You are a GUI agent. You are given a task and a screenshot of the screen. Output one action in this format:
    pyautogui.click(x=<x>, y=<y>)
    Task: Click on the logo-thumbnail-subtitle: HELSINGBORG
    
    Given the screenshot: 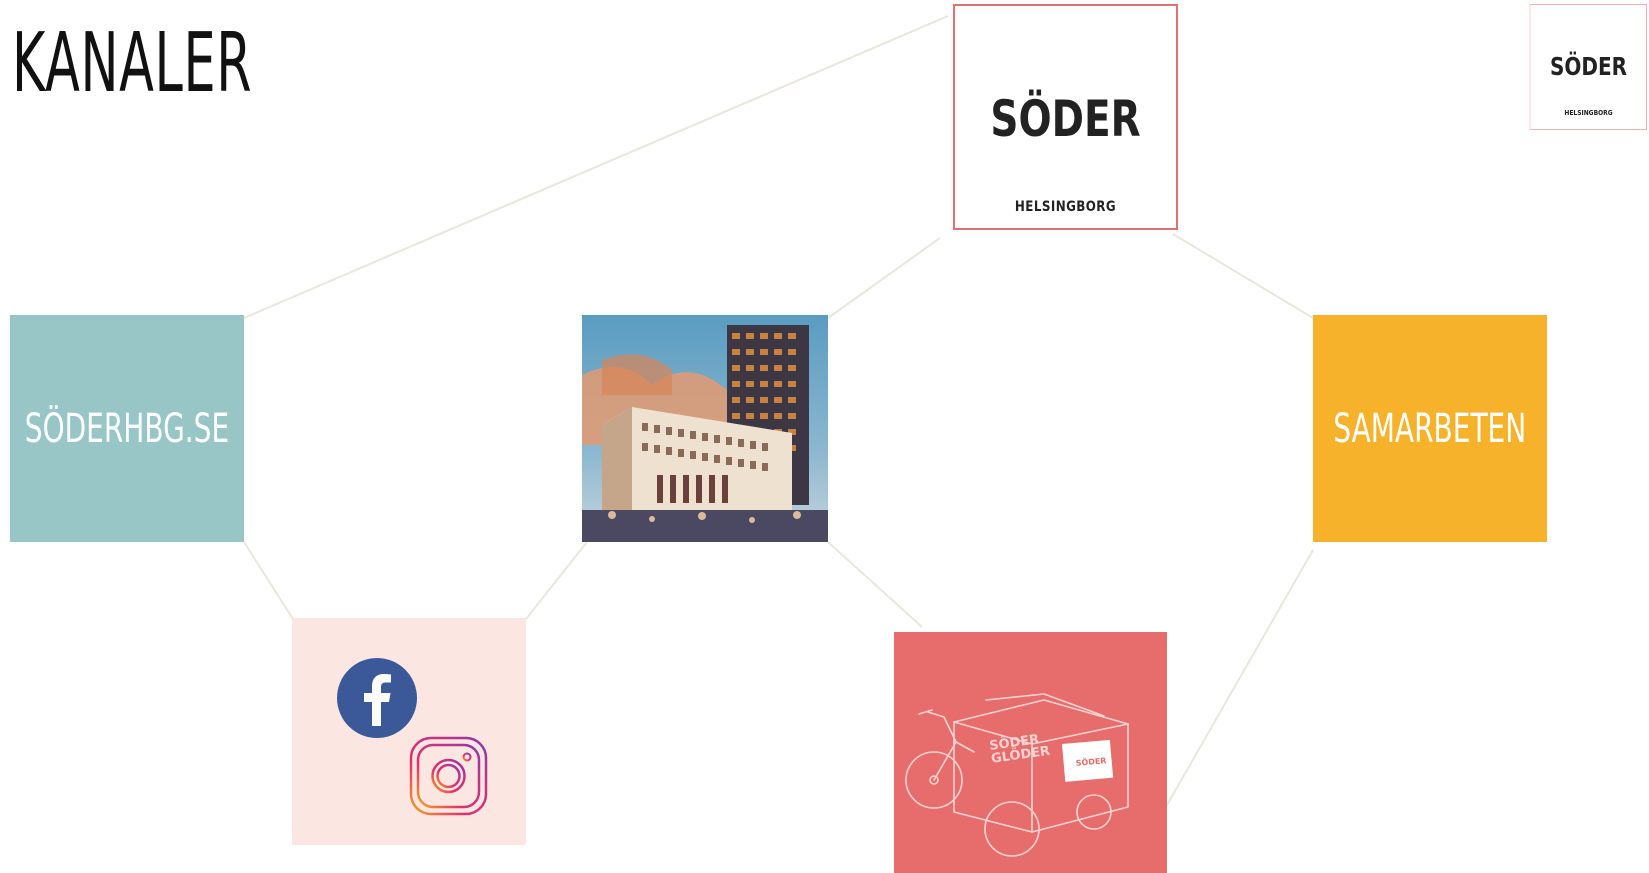 What is the action you would take?
    pyautogui.click(x=1588, y=113)
    